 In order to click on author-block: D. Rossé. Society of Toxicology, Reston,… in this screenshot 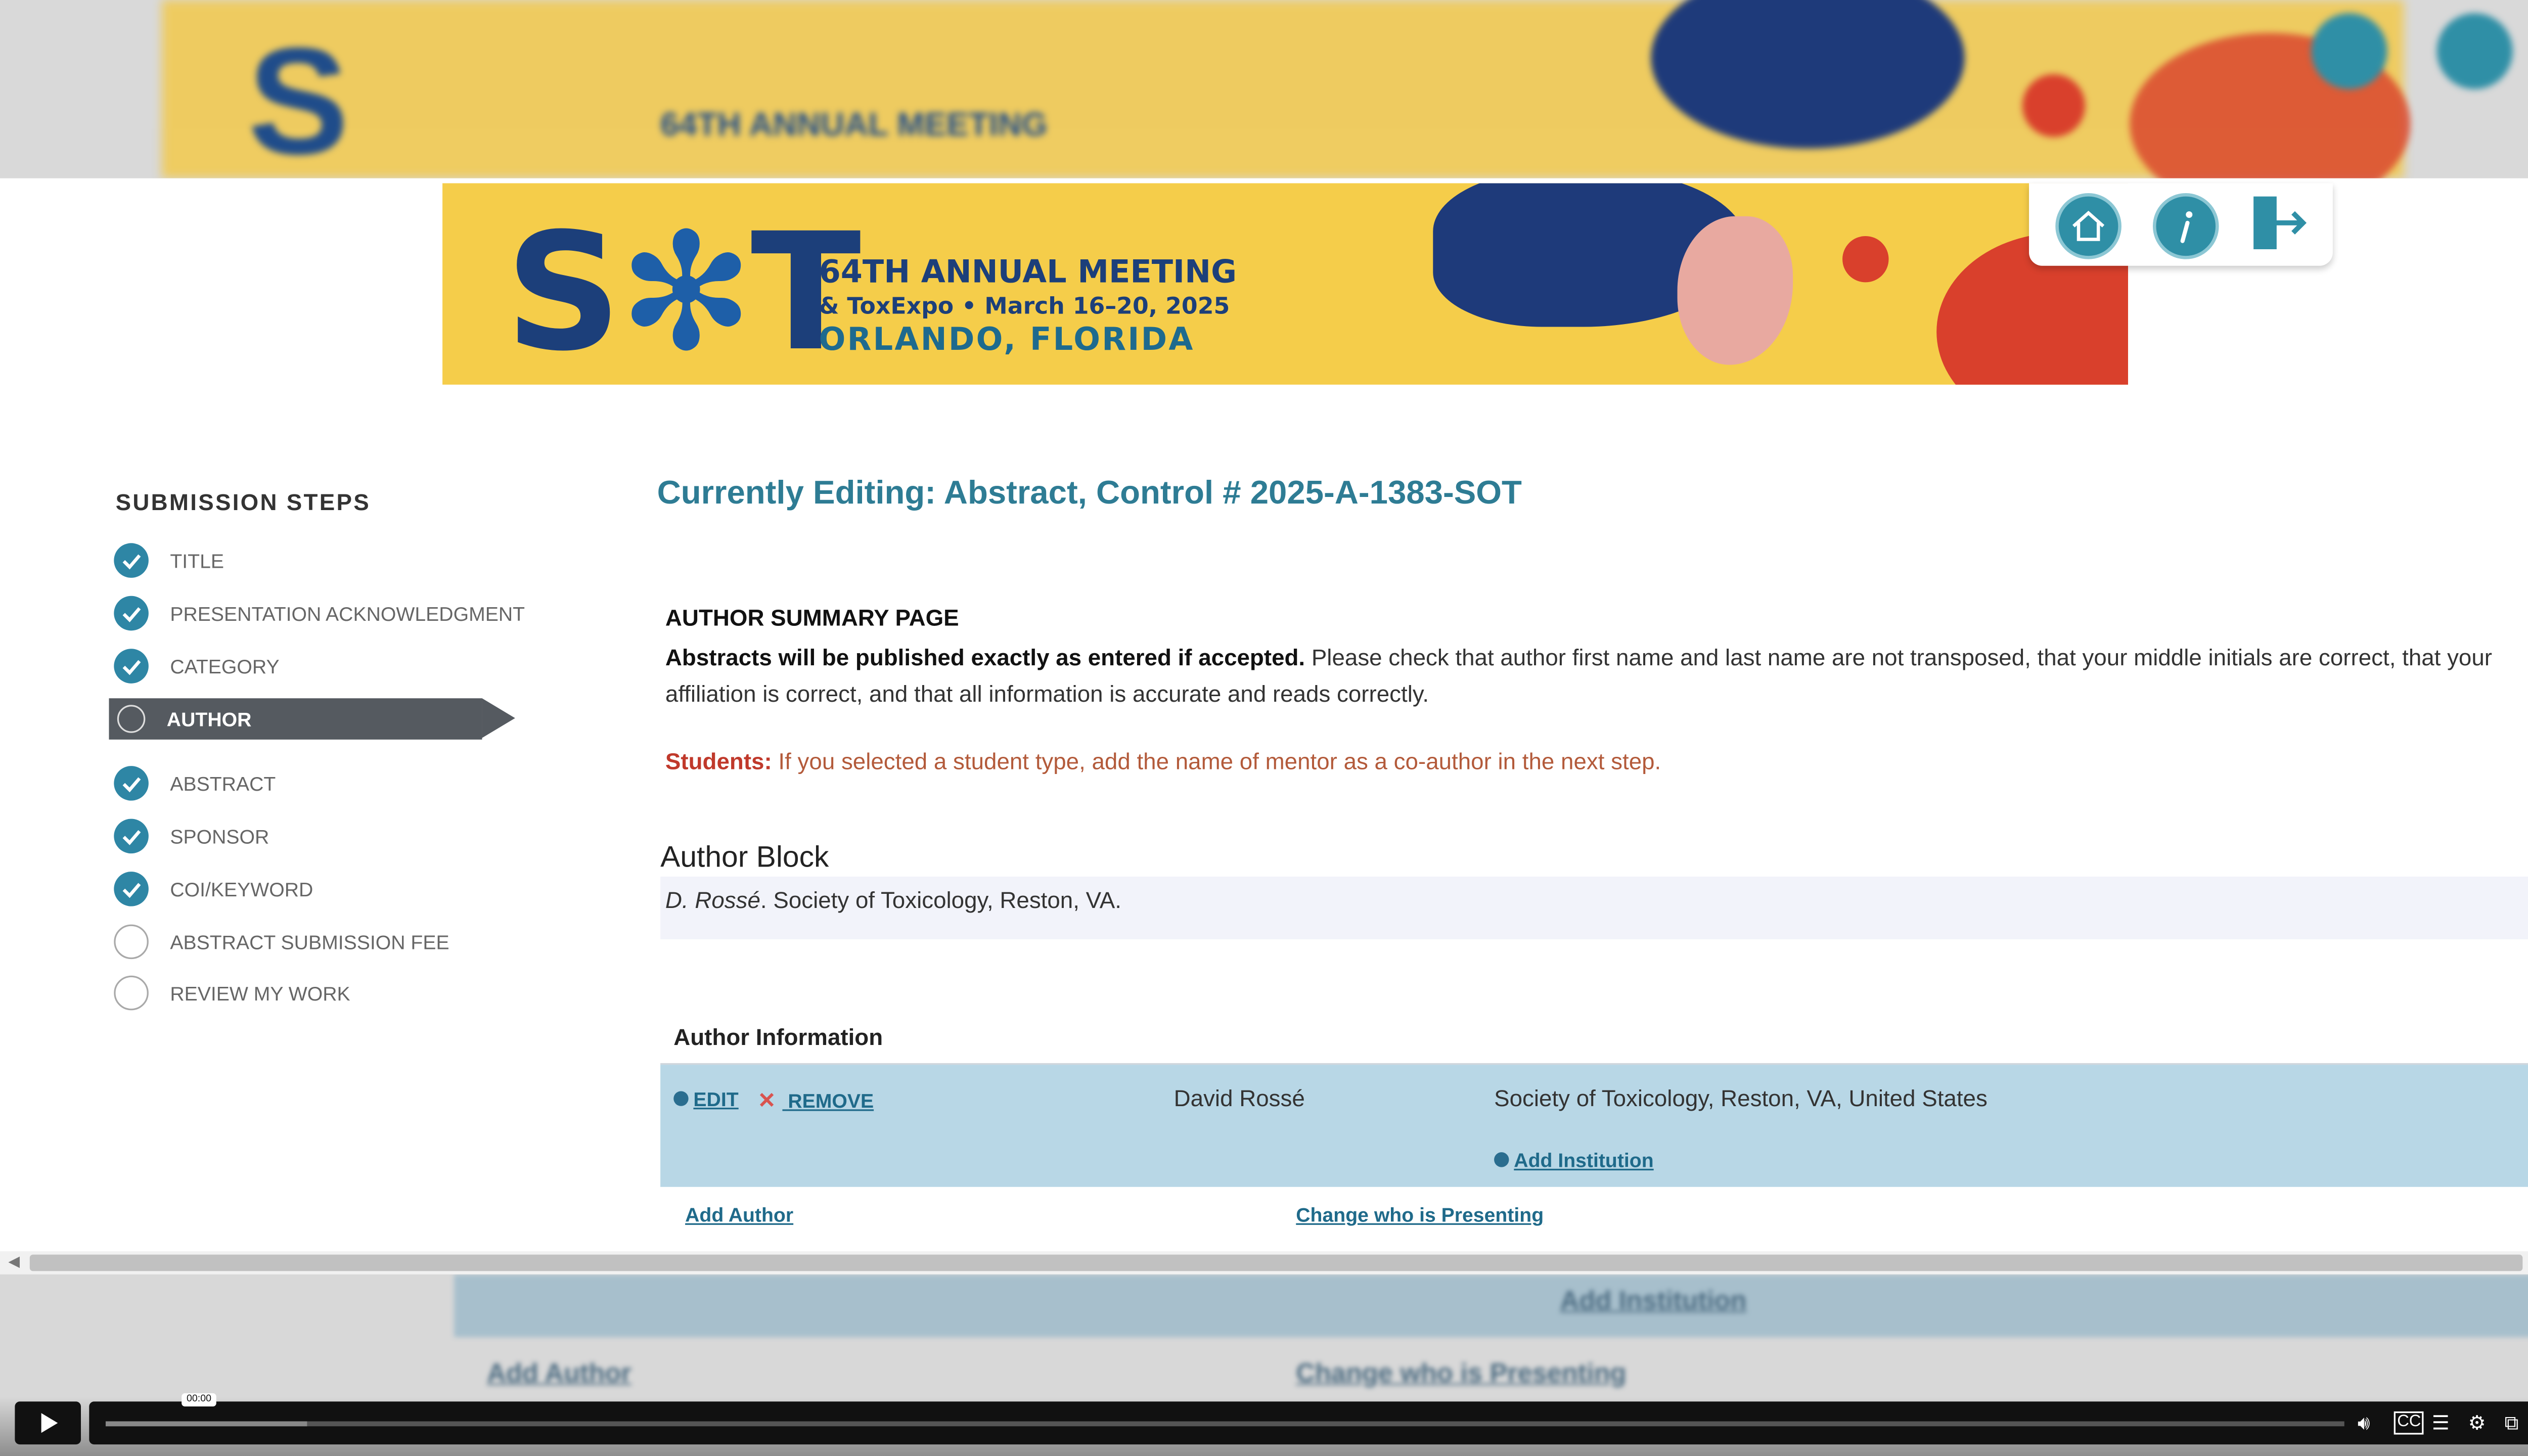, I will do `click(1594, 907)`.